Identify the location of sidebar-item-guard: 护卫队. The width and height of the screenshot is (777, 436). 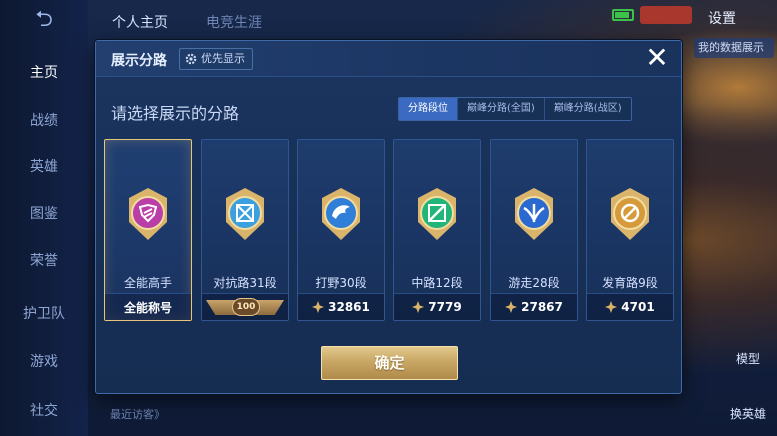
(44, 314).